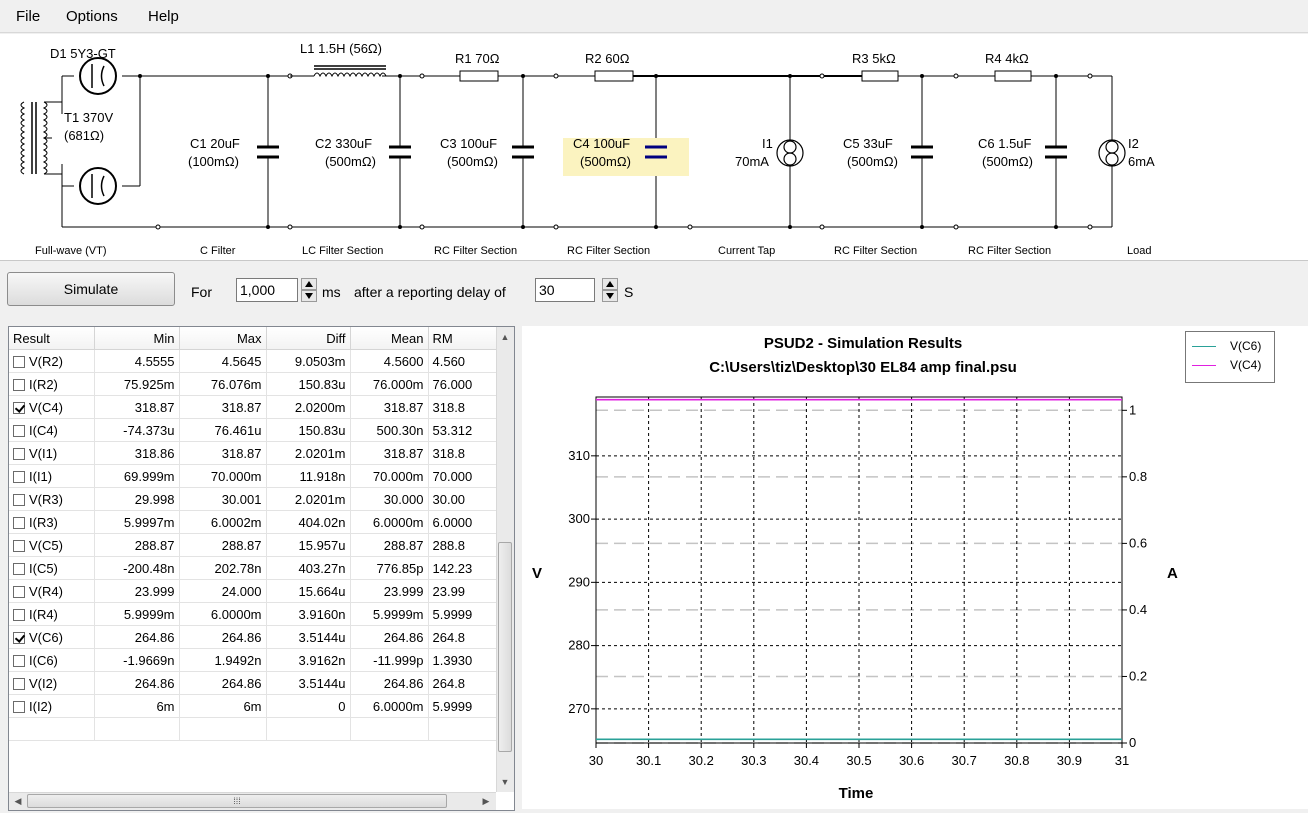 The width and height of the screenshot is (1308, 813). Describe the element at coordinates (52, 361) in the screenshot. I see `result-name-cell: V(R2)` at that location.